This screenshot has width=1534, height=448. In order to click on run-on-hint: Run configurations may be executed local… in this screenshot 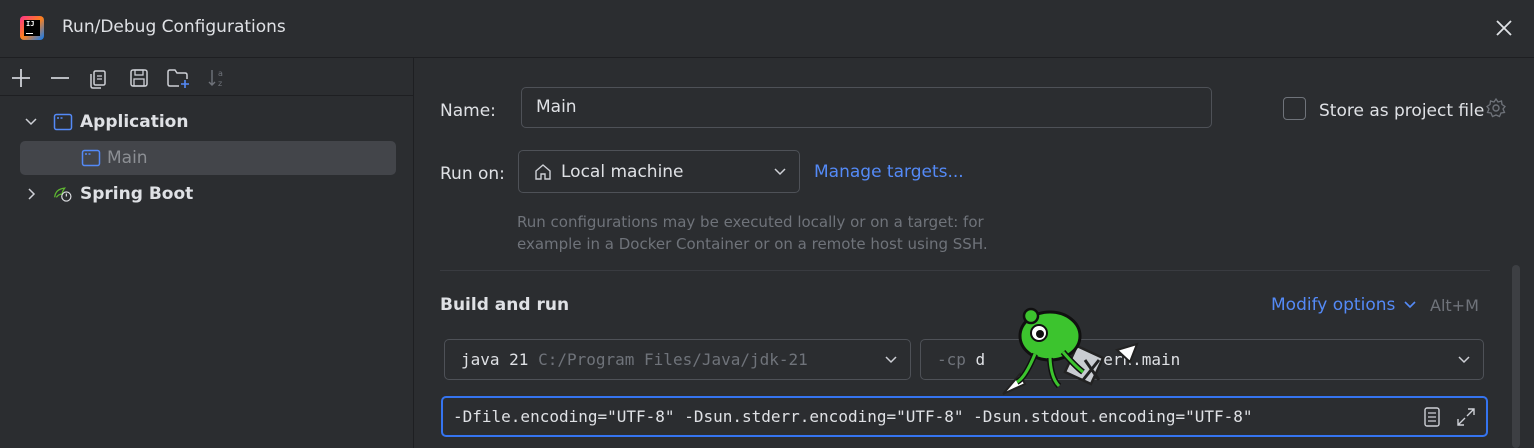, I will do `click(777, 233)`.